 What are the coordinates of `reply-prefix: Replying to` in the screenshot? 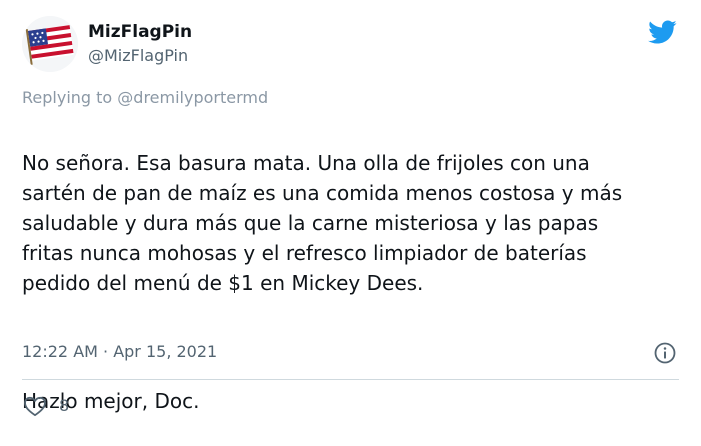 It's located at (67, 97).